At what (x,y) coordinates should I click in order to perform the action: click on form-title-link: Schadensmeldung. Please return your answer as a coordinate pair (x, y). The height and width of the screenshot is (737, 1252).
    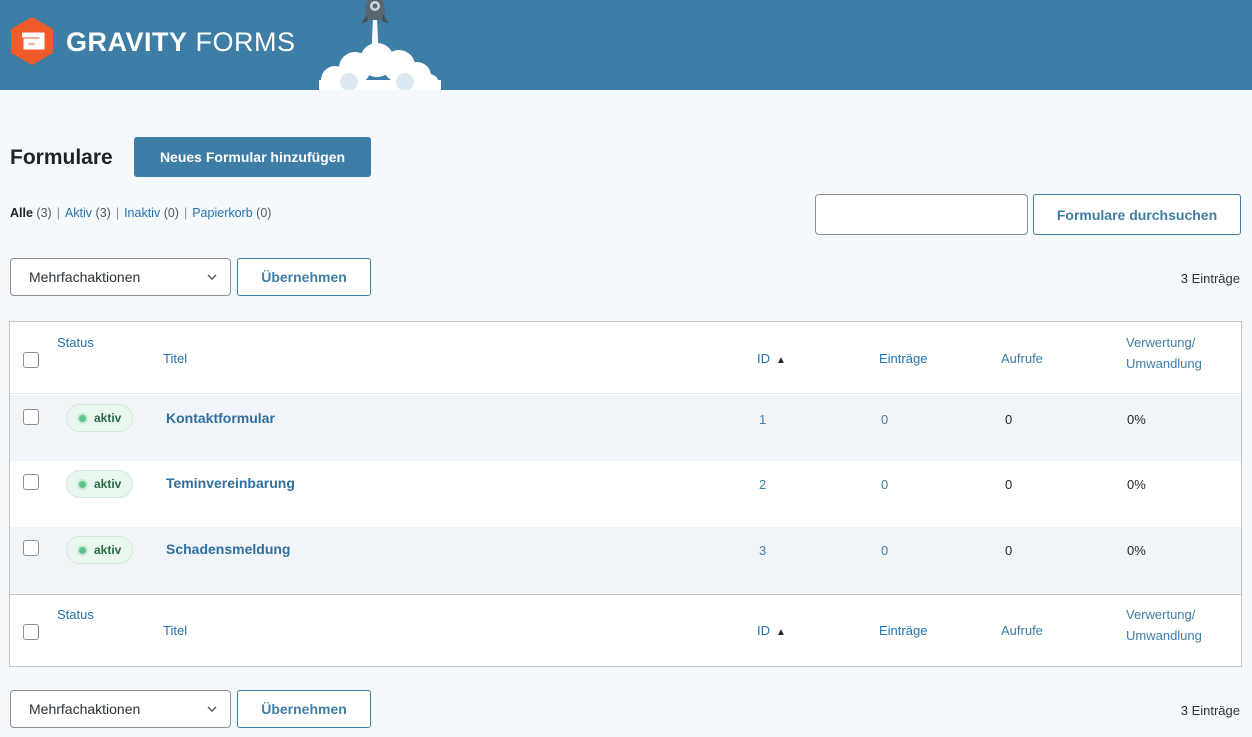
    Looking at the image, I should click on (228, 549).